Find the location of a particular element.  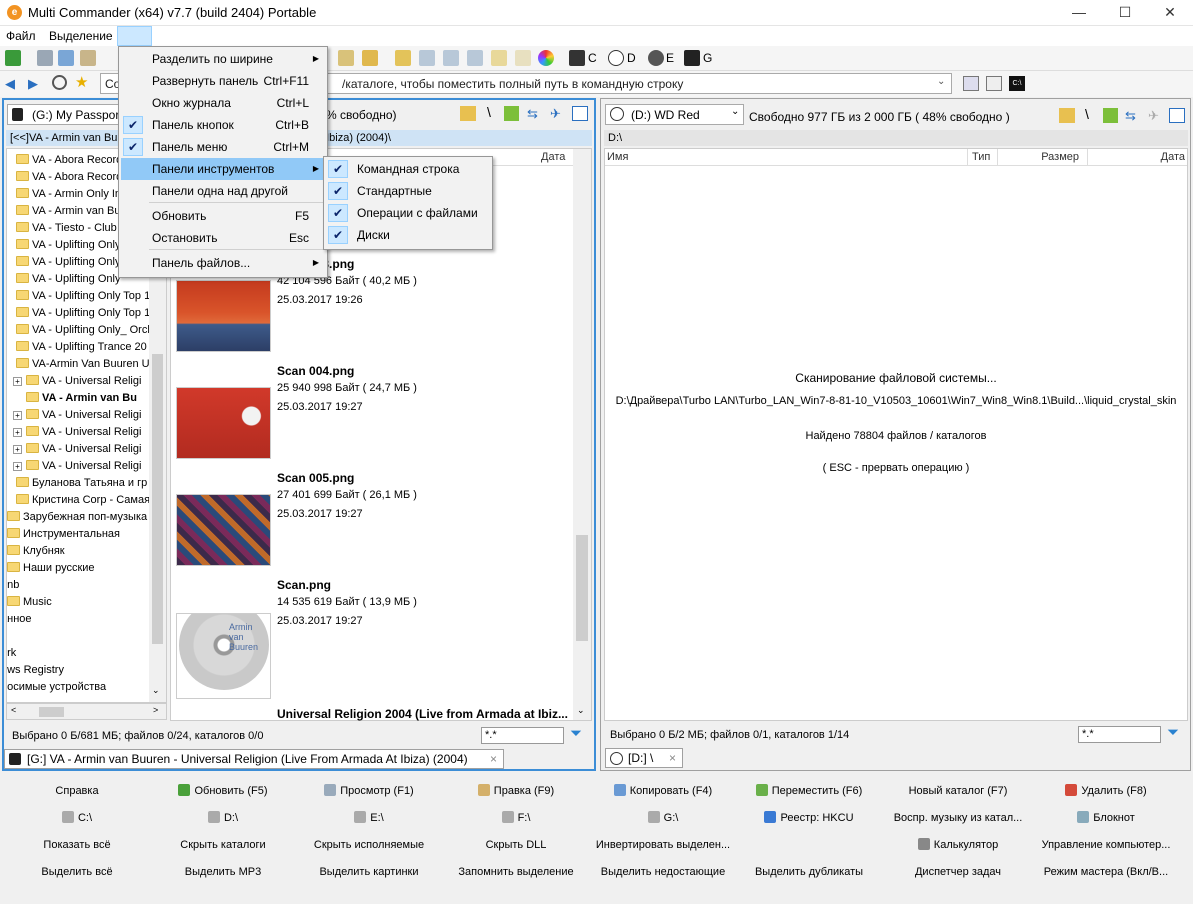

menu-file: Файл is located at coordinates (21, 36).